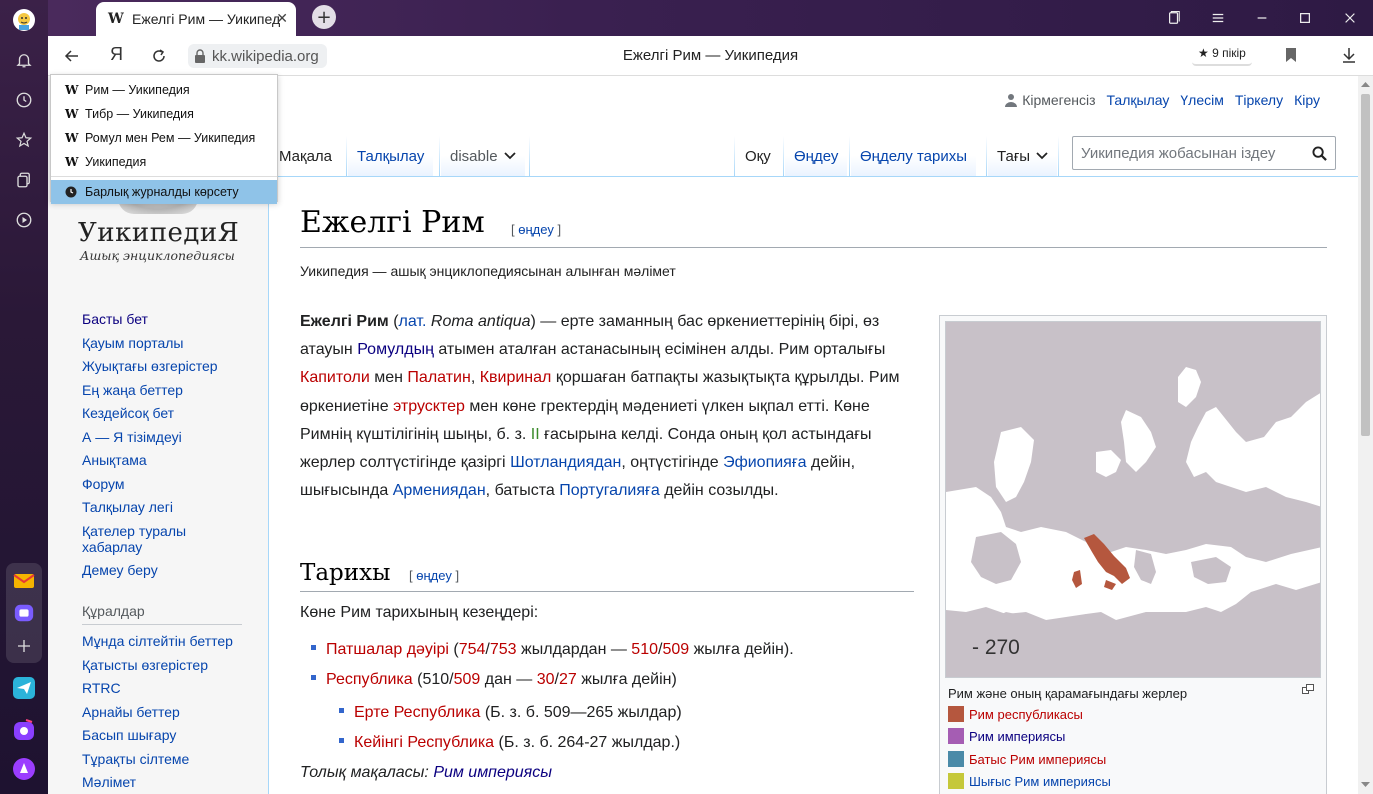 This screenshot has height=794, width=1373. Describe the element at coordinates (1204, 153) in the screenshot. I see `search-input: Уикипедия жобасынан іздеу` at that location.